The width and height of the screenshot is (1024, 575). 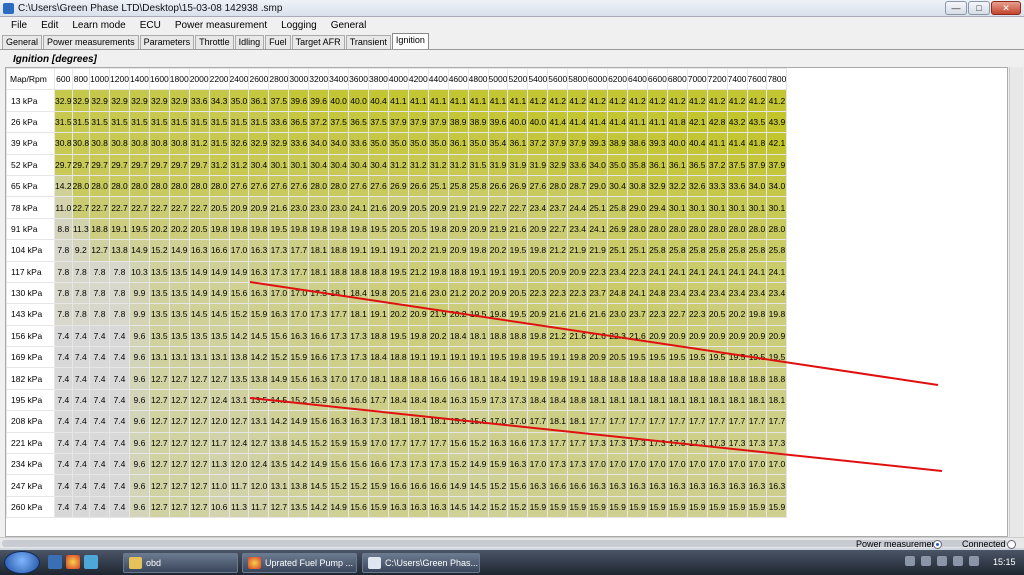 What do you see at coordinates (737, 100) in the screenshot?
I see `map-cell: 41.2` at bounding box center [737, 100].